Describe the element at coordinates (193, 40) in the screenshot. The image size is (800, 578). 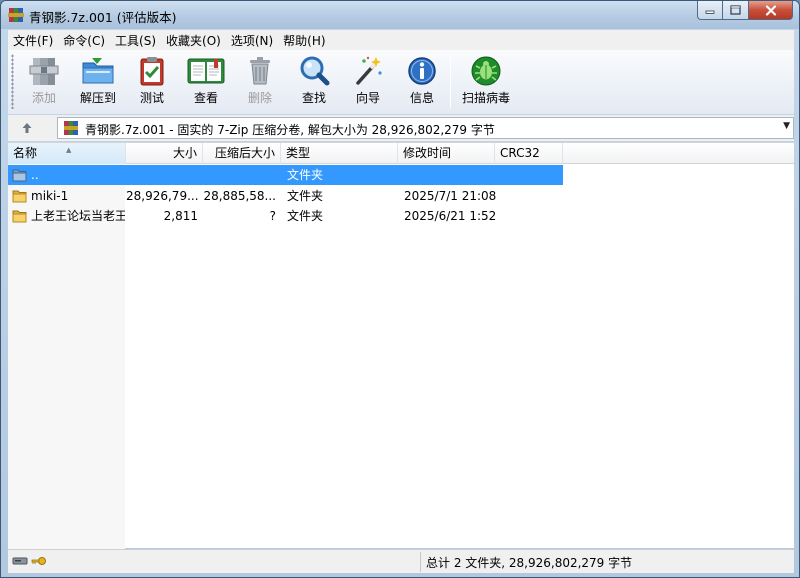
I see `menu-favorites: 收藏夹(O)` at that location.